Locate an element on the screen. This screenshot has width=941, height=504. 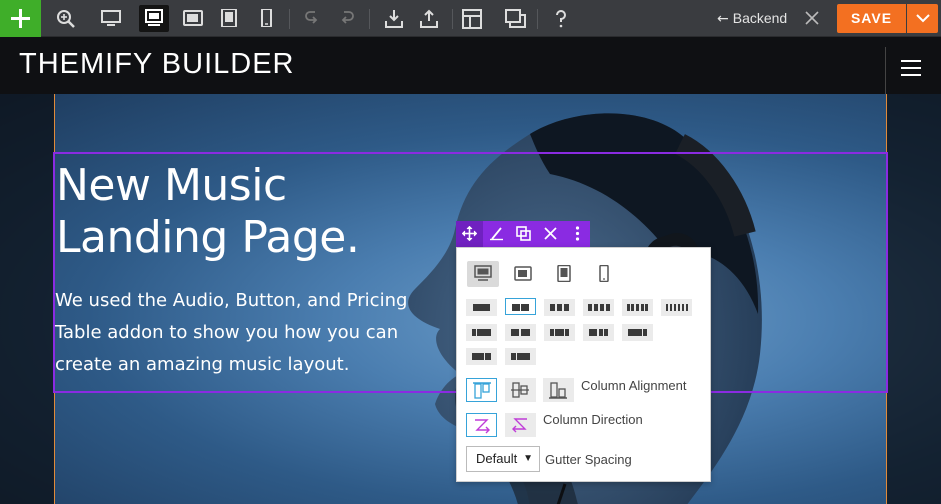
desktop-active-view-icon is located at coordinates (154, 18).